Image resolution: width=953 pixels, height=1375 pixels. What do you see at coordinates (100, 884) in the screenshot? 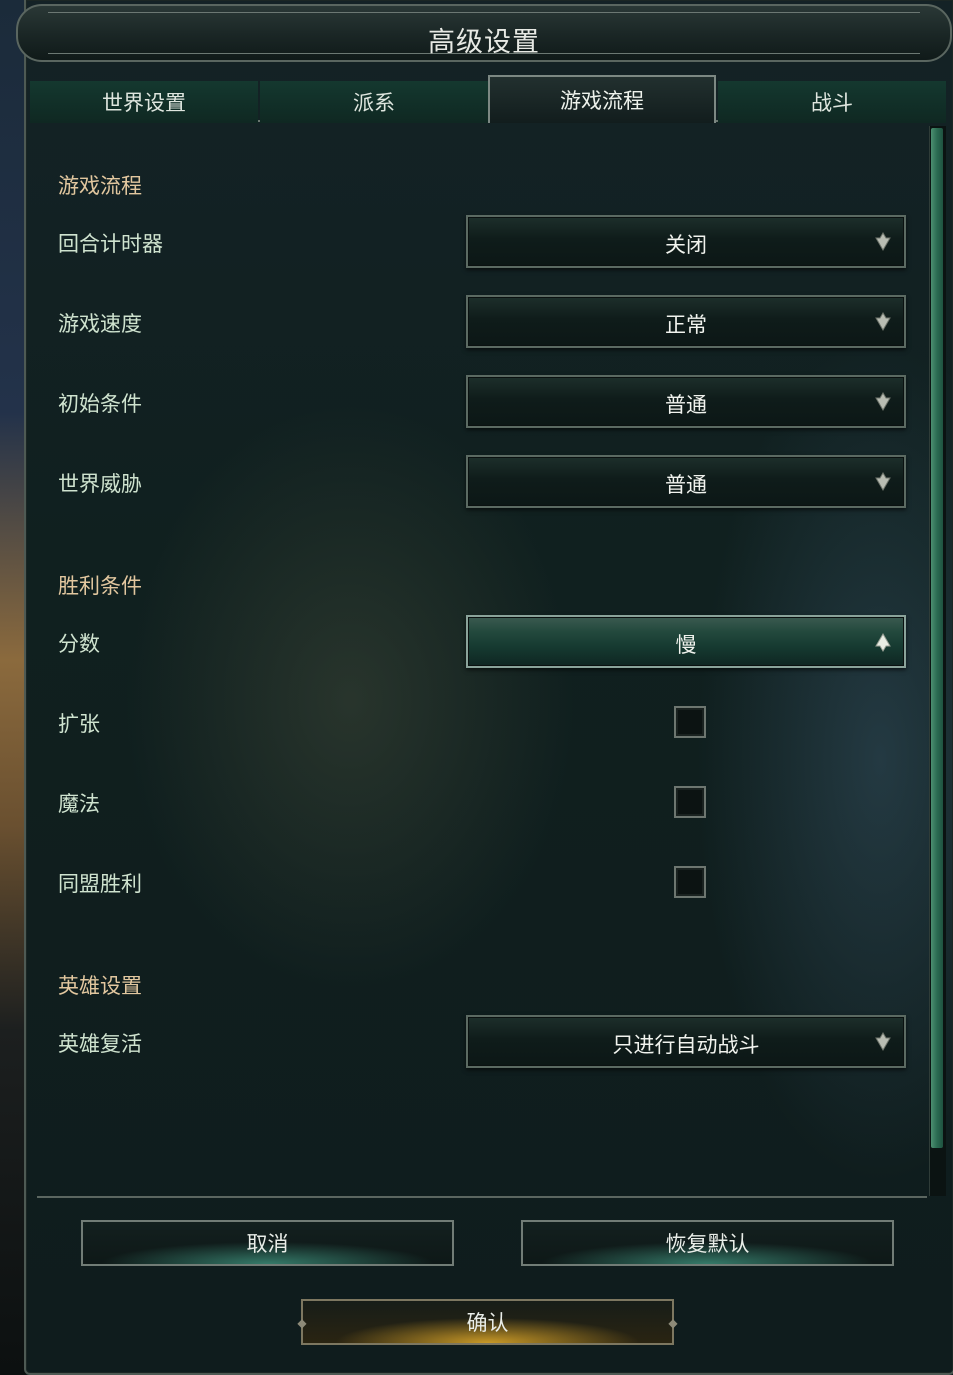
I see `alliance-victory-label: 同盟胜利` at bounding box center [100, 884].